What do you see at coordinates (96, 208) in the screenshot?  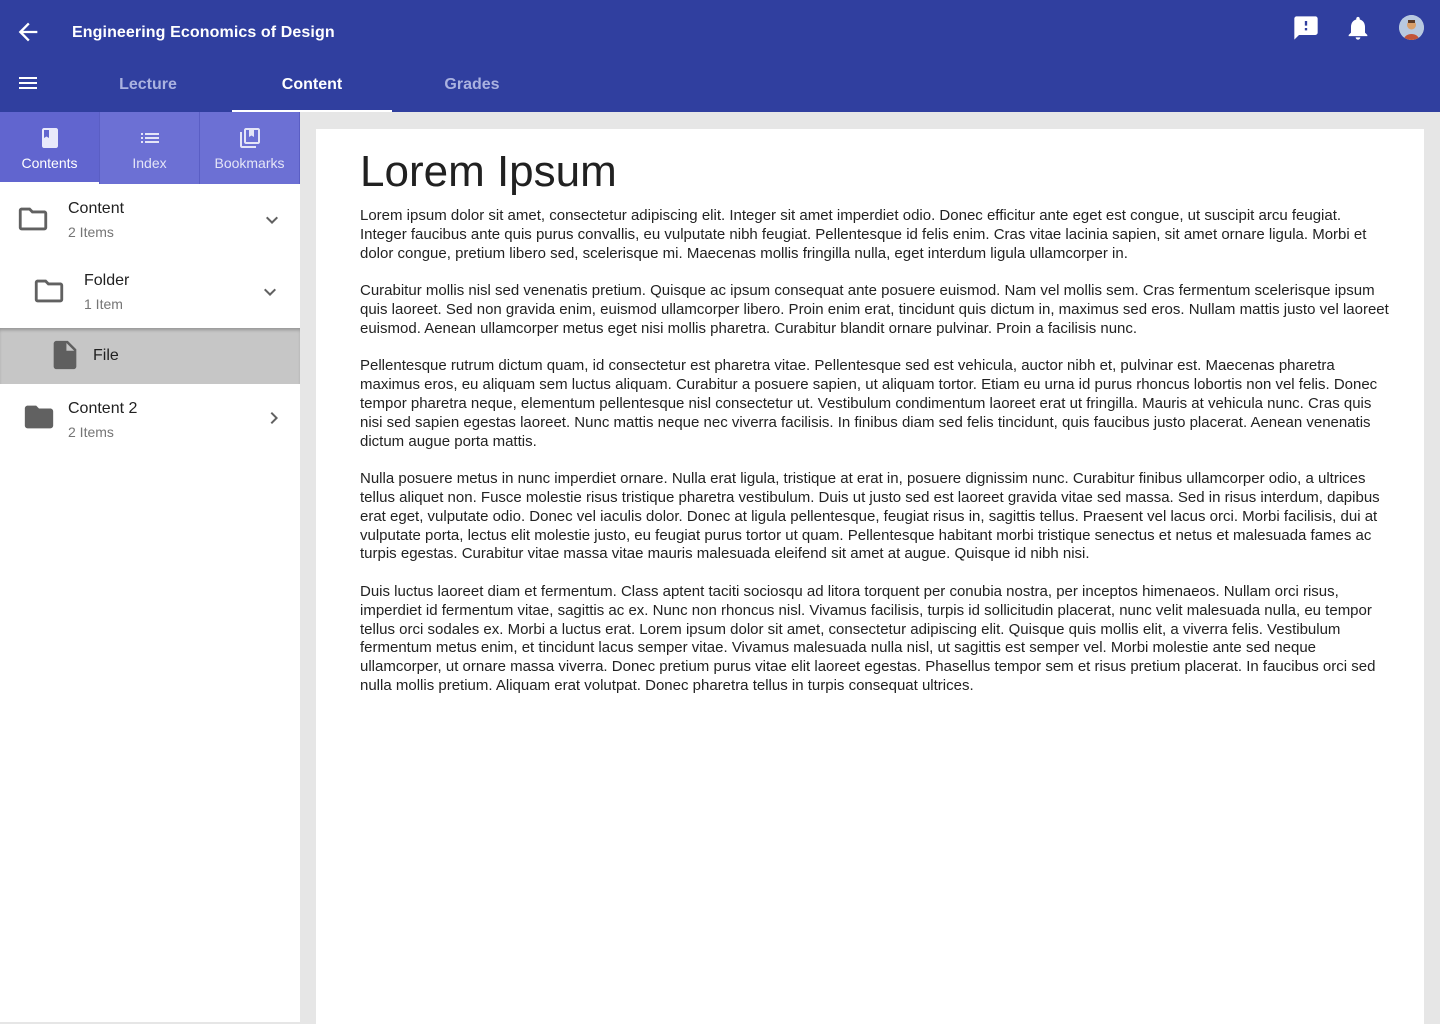 I see `tree-item-title: Content` at bounding box center [96, 208].